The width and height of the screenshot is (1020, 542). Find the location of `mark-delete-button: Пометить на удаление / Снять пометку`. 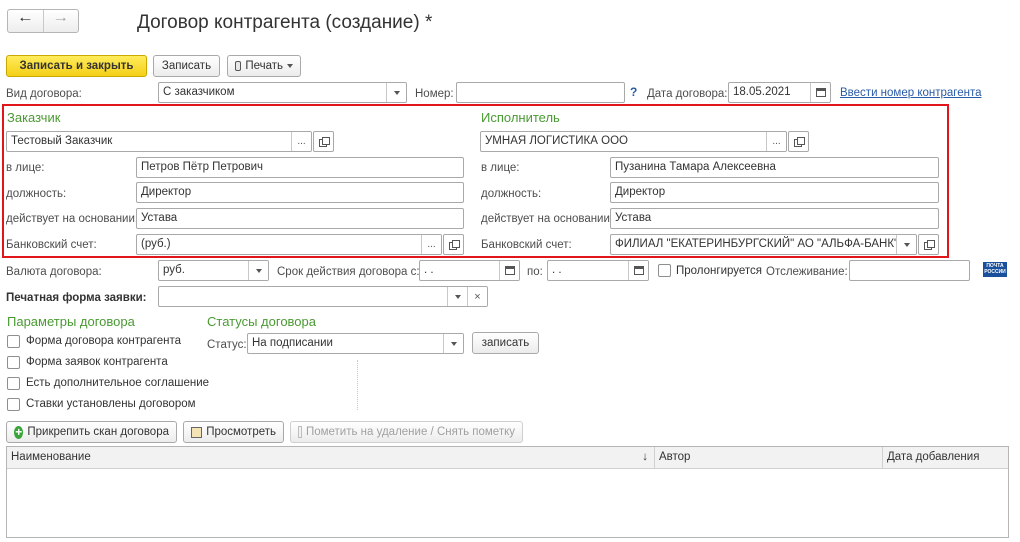

mark-delete-button: Пометить на удаление / Снять пометку is located at coordinates (406, 432).